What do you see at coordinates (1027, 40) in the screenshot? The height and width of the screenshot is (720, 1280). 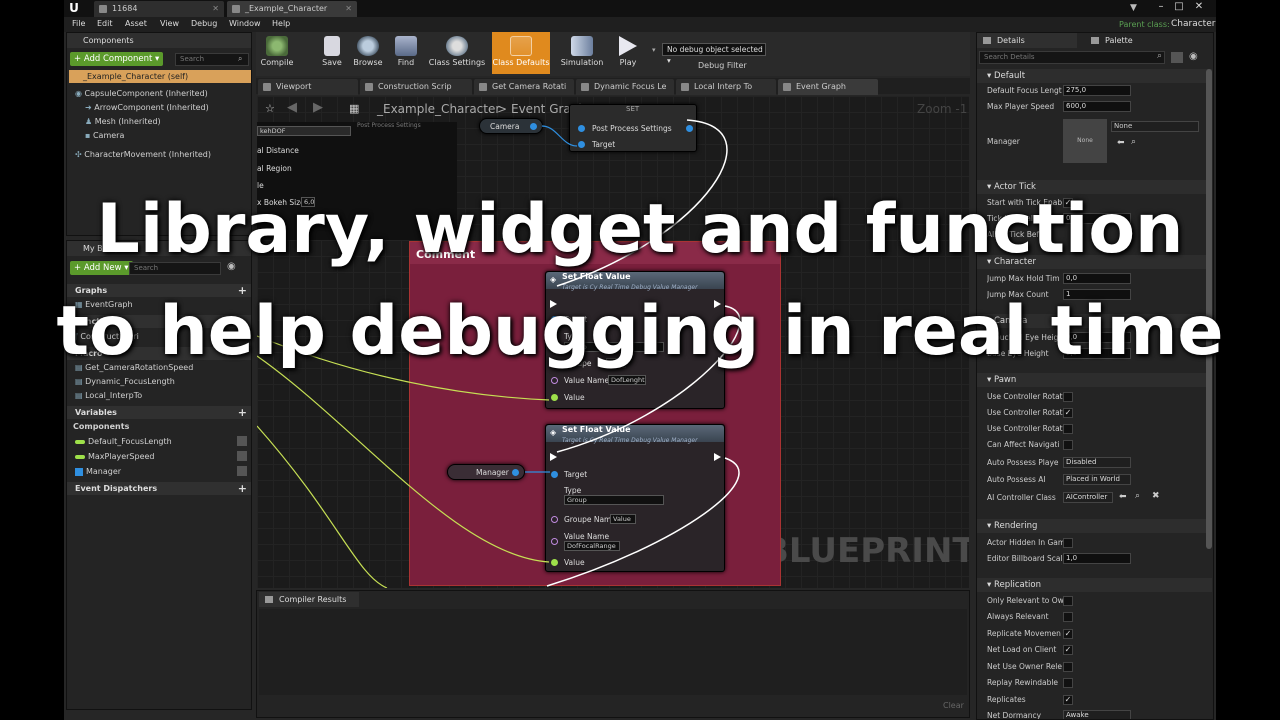 I see `details-tab: Details` at bounding box center [1027, 40].